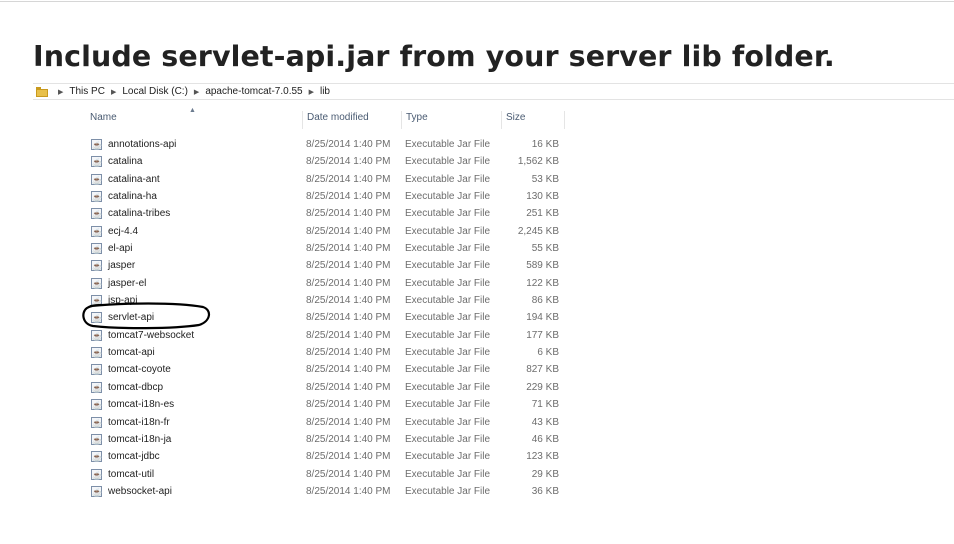 This screenshot has height=544, width=954. What do you see at coordinates (134, 179) in the screenshot?
I see `file-name: catalina-ant` at bounding box center [134, 179].